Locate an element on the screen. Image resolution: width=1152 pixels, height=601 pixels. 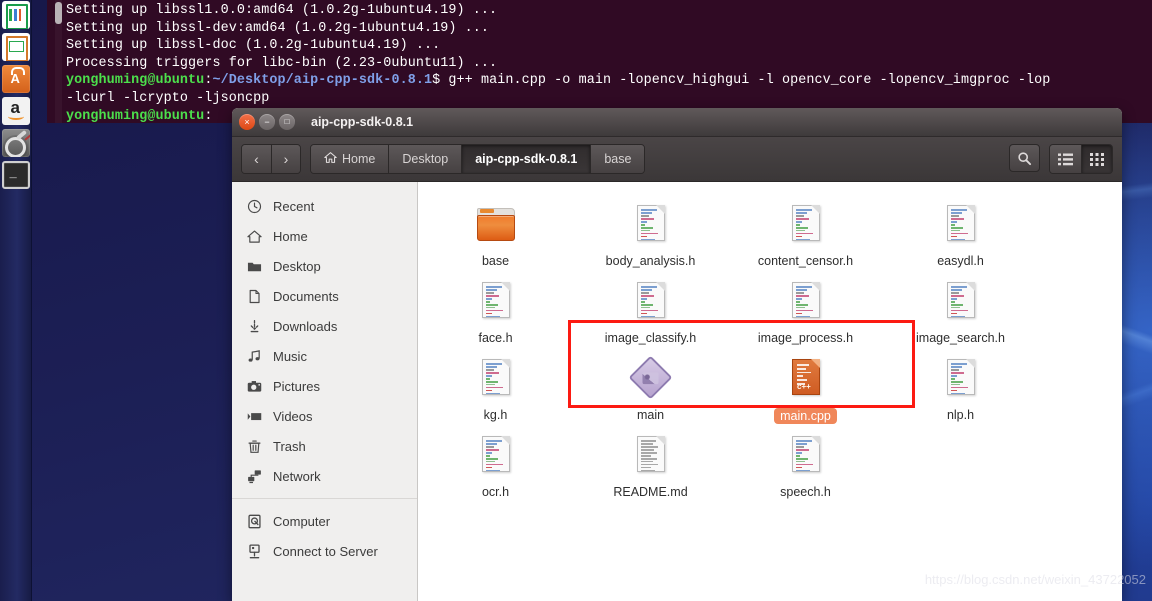
file-item: content_censor.h is located at coordinates (805, 238).